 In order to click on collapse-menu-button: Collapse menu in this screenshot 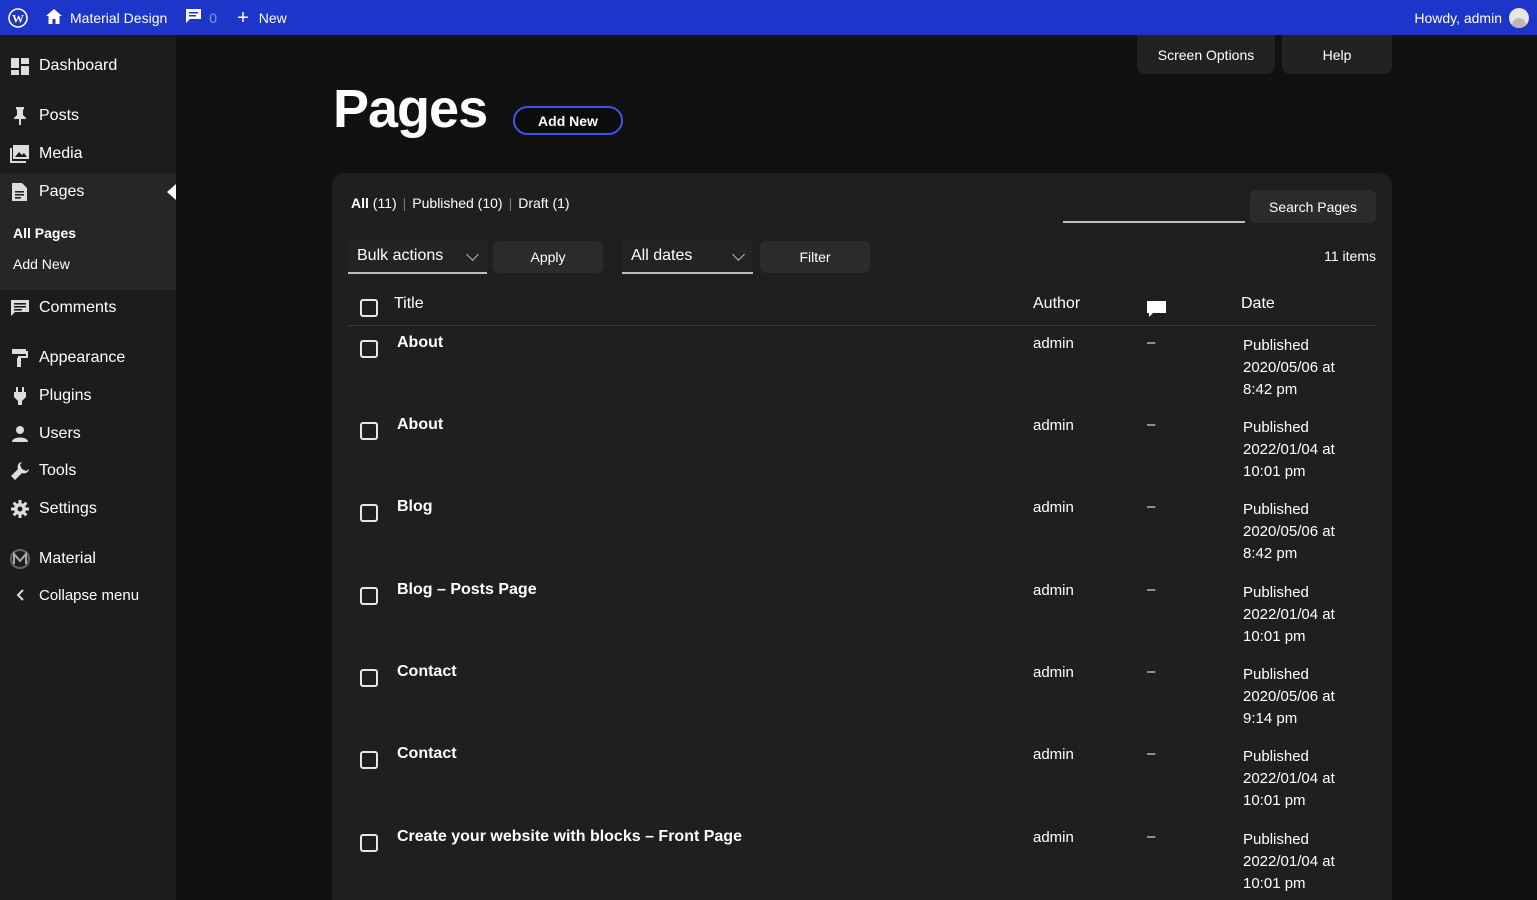, I will do `click(88, 595)`.